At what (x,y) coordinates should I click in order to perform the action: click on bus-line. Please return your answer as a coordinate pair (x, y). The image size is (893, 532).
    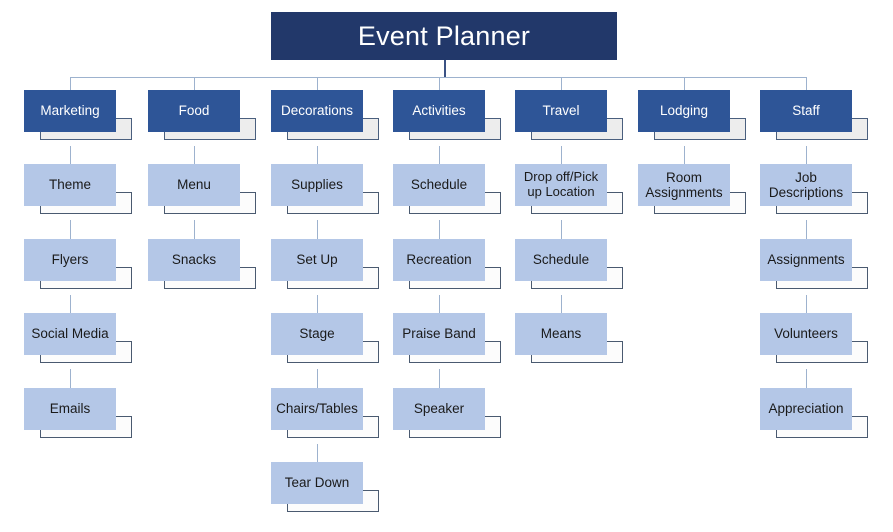
    Looking at the image, I should click on (438, 77).